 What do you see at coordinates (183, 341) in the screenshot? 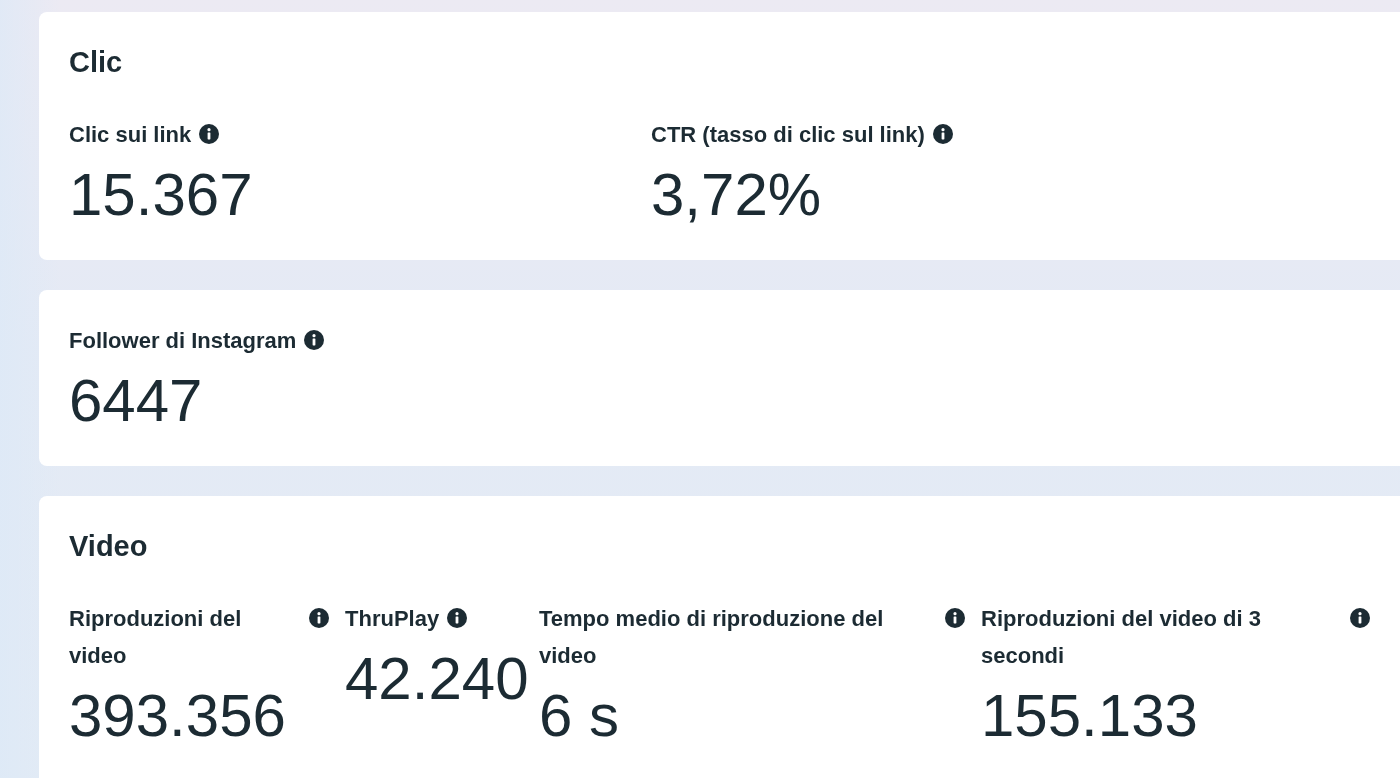
I see `metric-label: Follower di Instagram` at bounding box center [183, 341].